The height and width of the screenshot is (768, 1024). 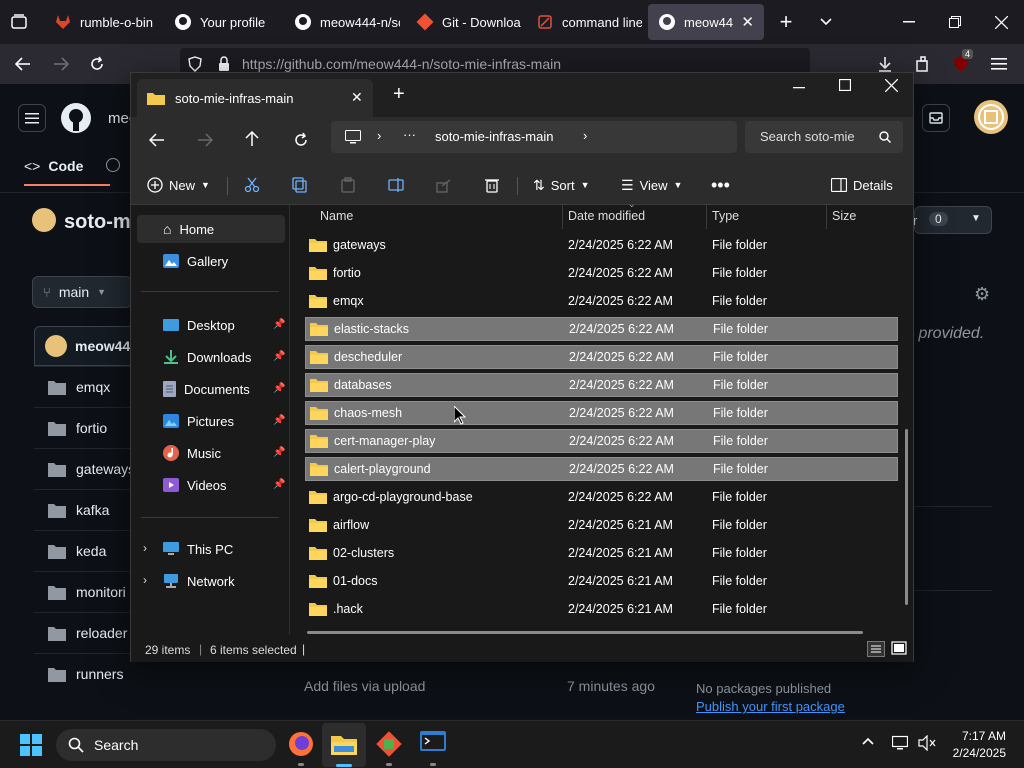 I want to click on terminal-icon, so click(x=433, y=743).